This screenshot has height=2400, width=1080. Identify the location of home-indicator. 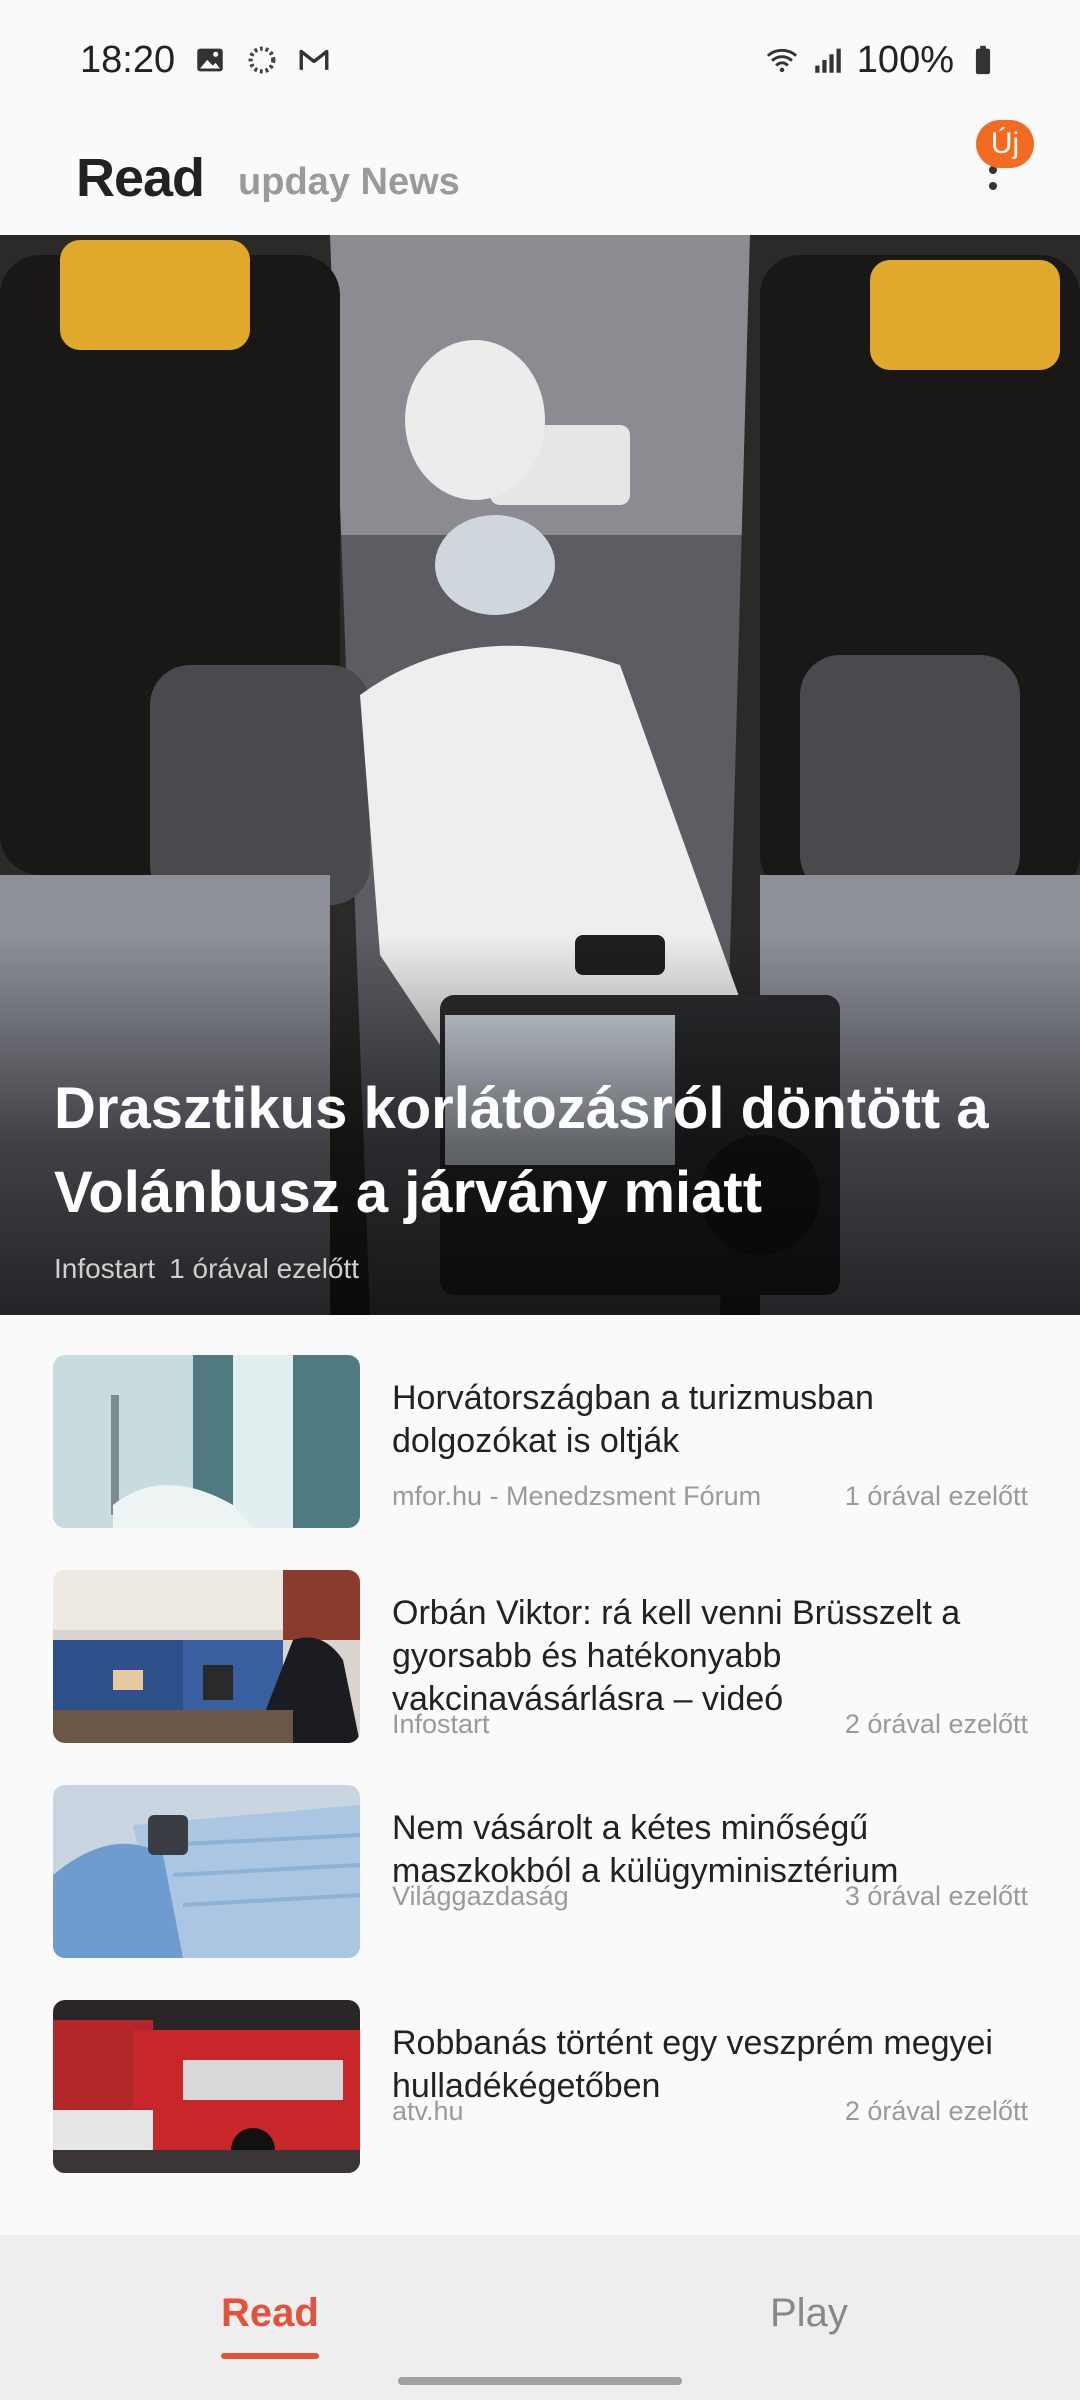
(540, 2381).